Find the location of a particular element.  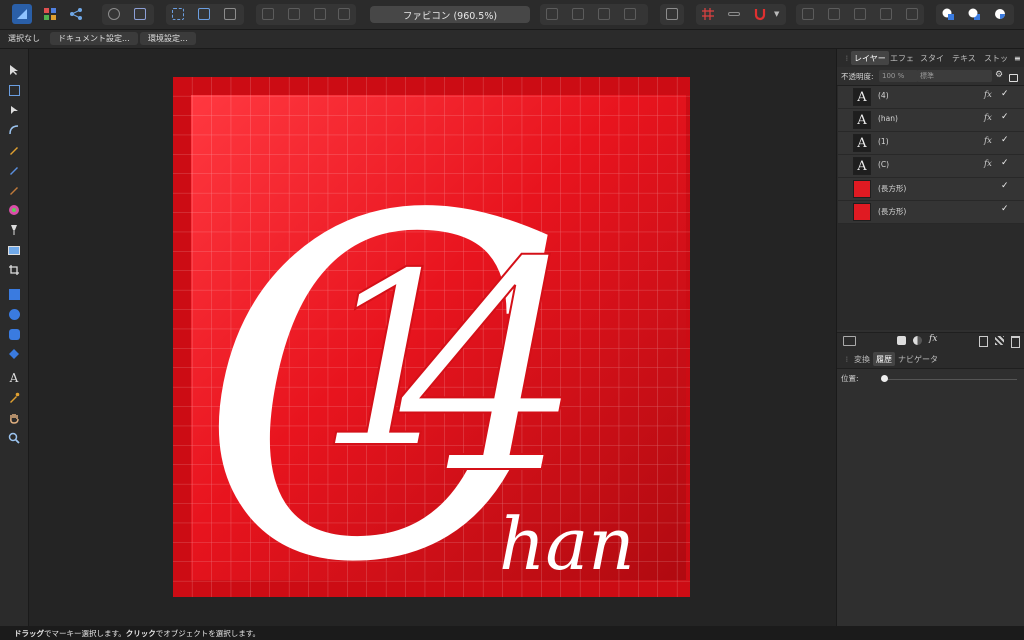

boolean-xor-icon is located at coordinates (886, 14).